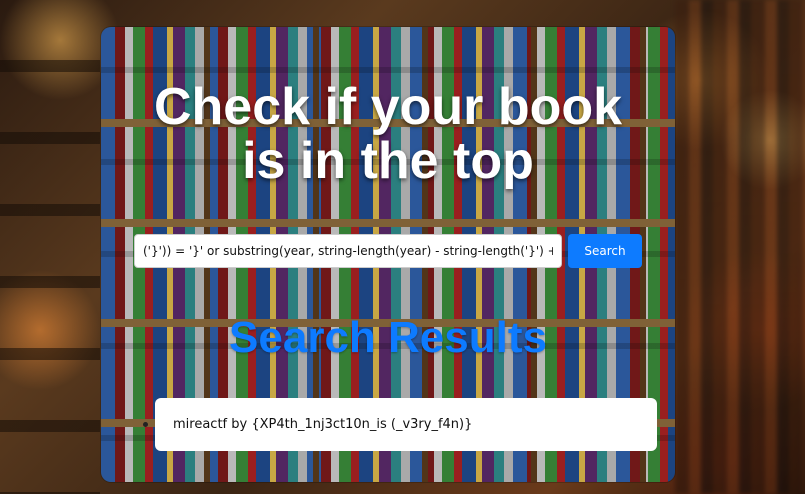  Describe the element at coordinates (348, 251) in the screenshot. I see `search-input` at that location.